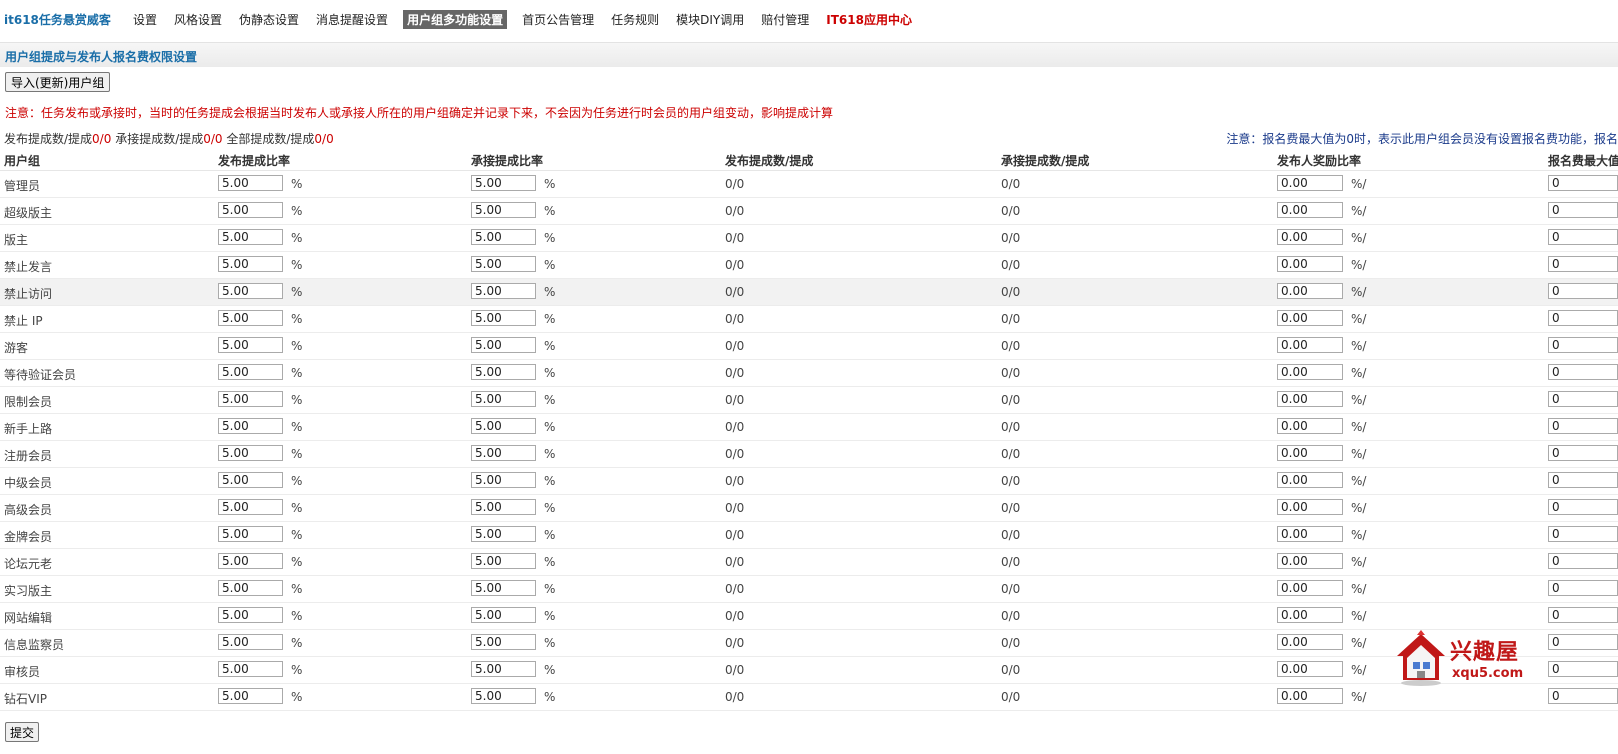 This screenshot has width=1618, height=754. I want to click on nav-item-8: 赔付管理, so click(785, 19).